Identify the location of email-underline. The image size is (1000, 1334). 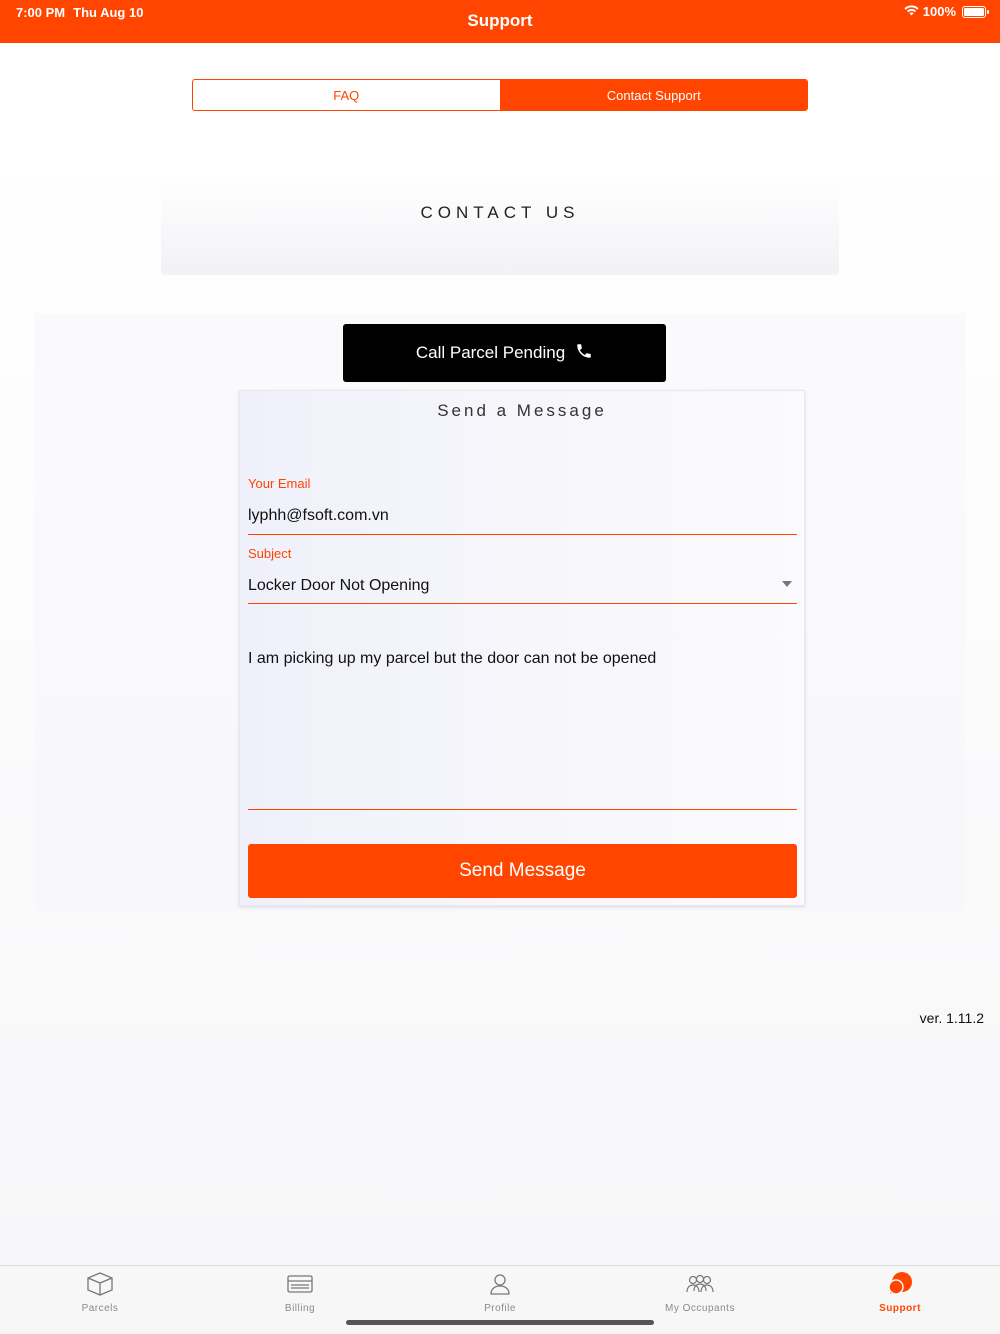
(522, 534).